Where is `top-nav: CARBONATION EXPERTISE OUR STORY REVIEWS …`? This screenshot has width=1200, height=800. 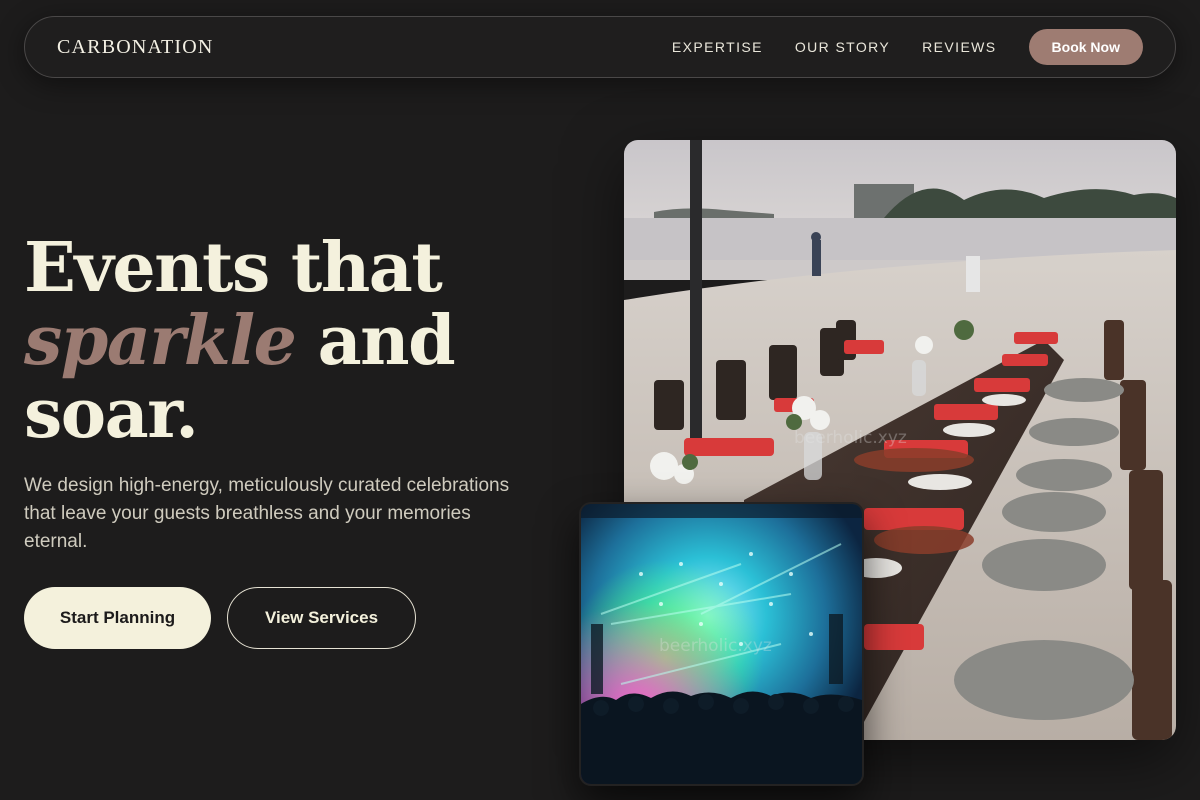 top-nav: CARBONATION EXPERTISE OUR STORY REVIEWS … is located at coordinates (600, 47).